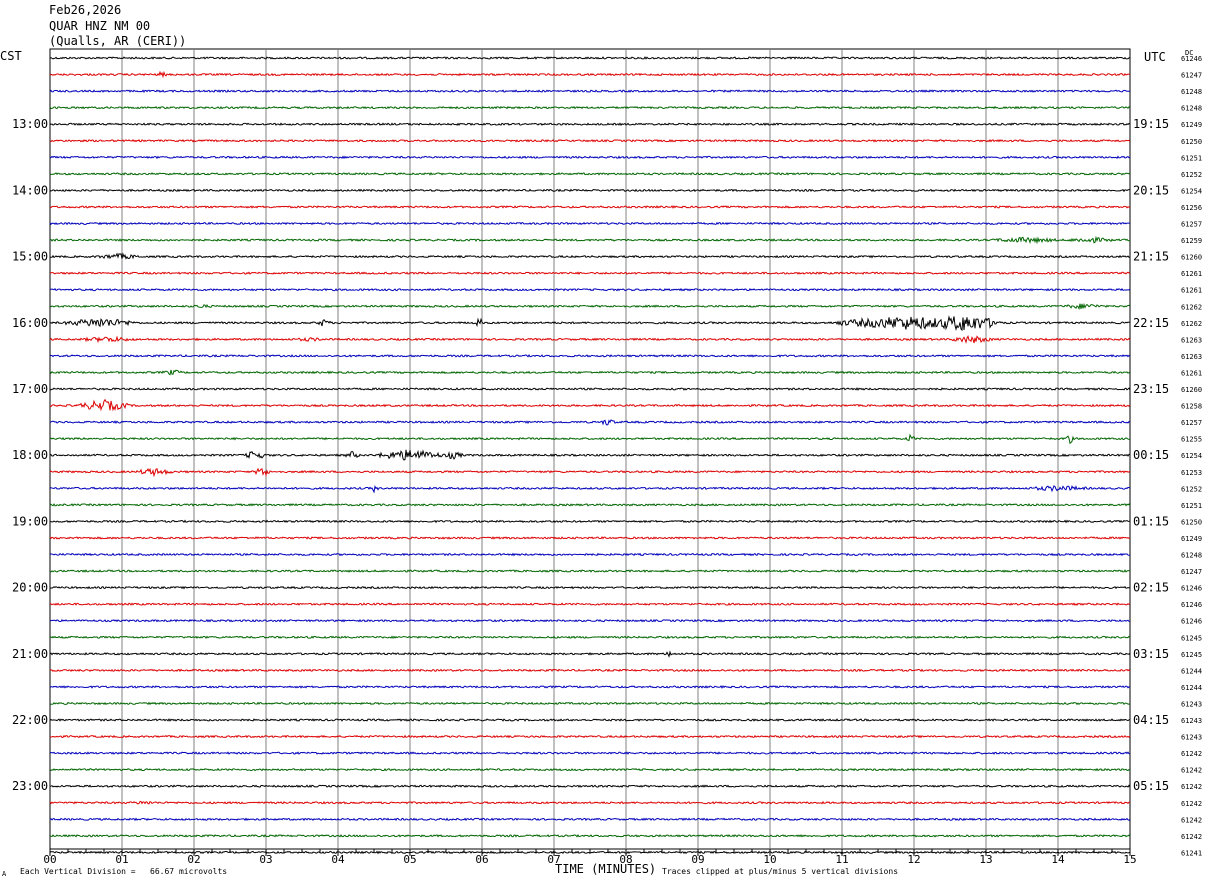 Image resolution: width=1210 pixels, height=886 pixels. Describe the element at coordinates (481, 859) in the screenshot. I see `x-tick-label: 06` at that location.